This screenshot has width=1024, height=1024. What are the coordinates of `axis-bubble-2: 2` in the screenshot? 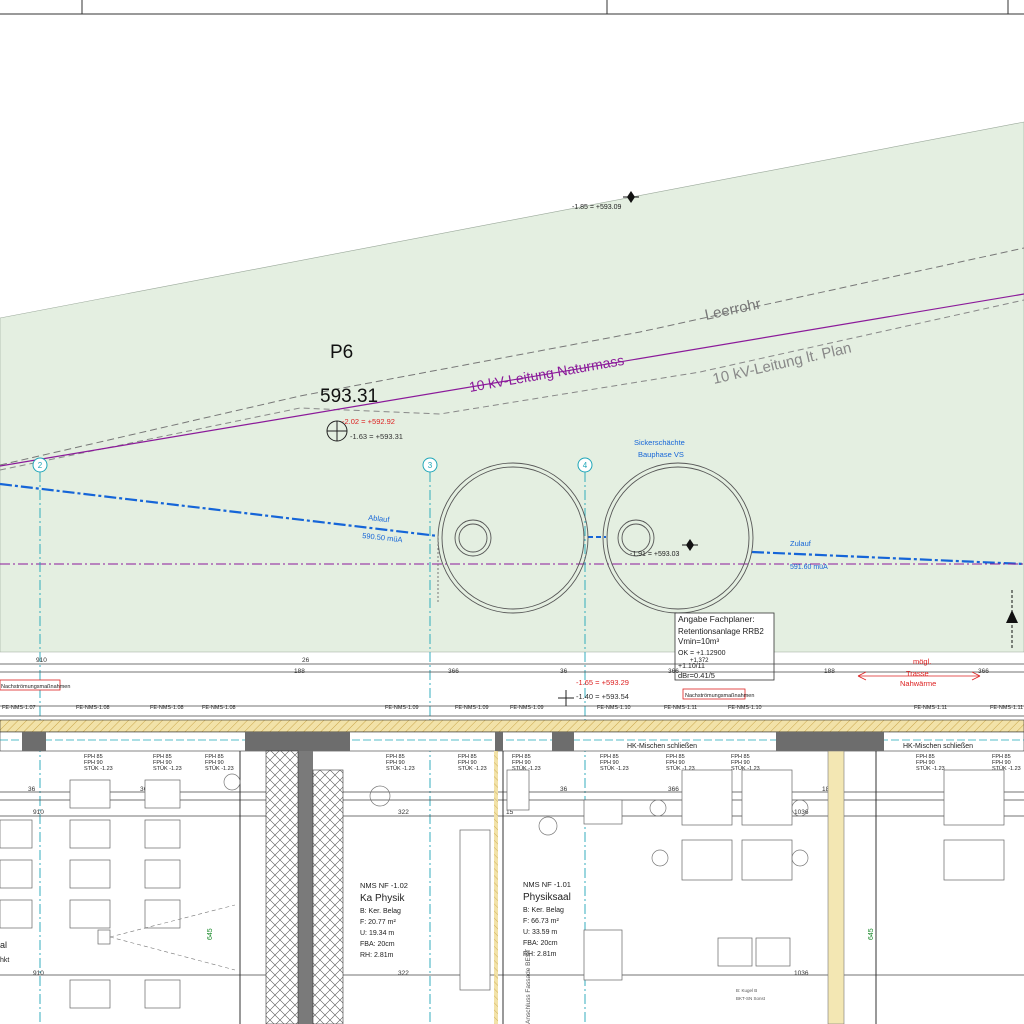 It's located at (40, 465).